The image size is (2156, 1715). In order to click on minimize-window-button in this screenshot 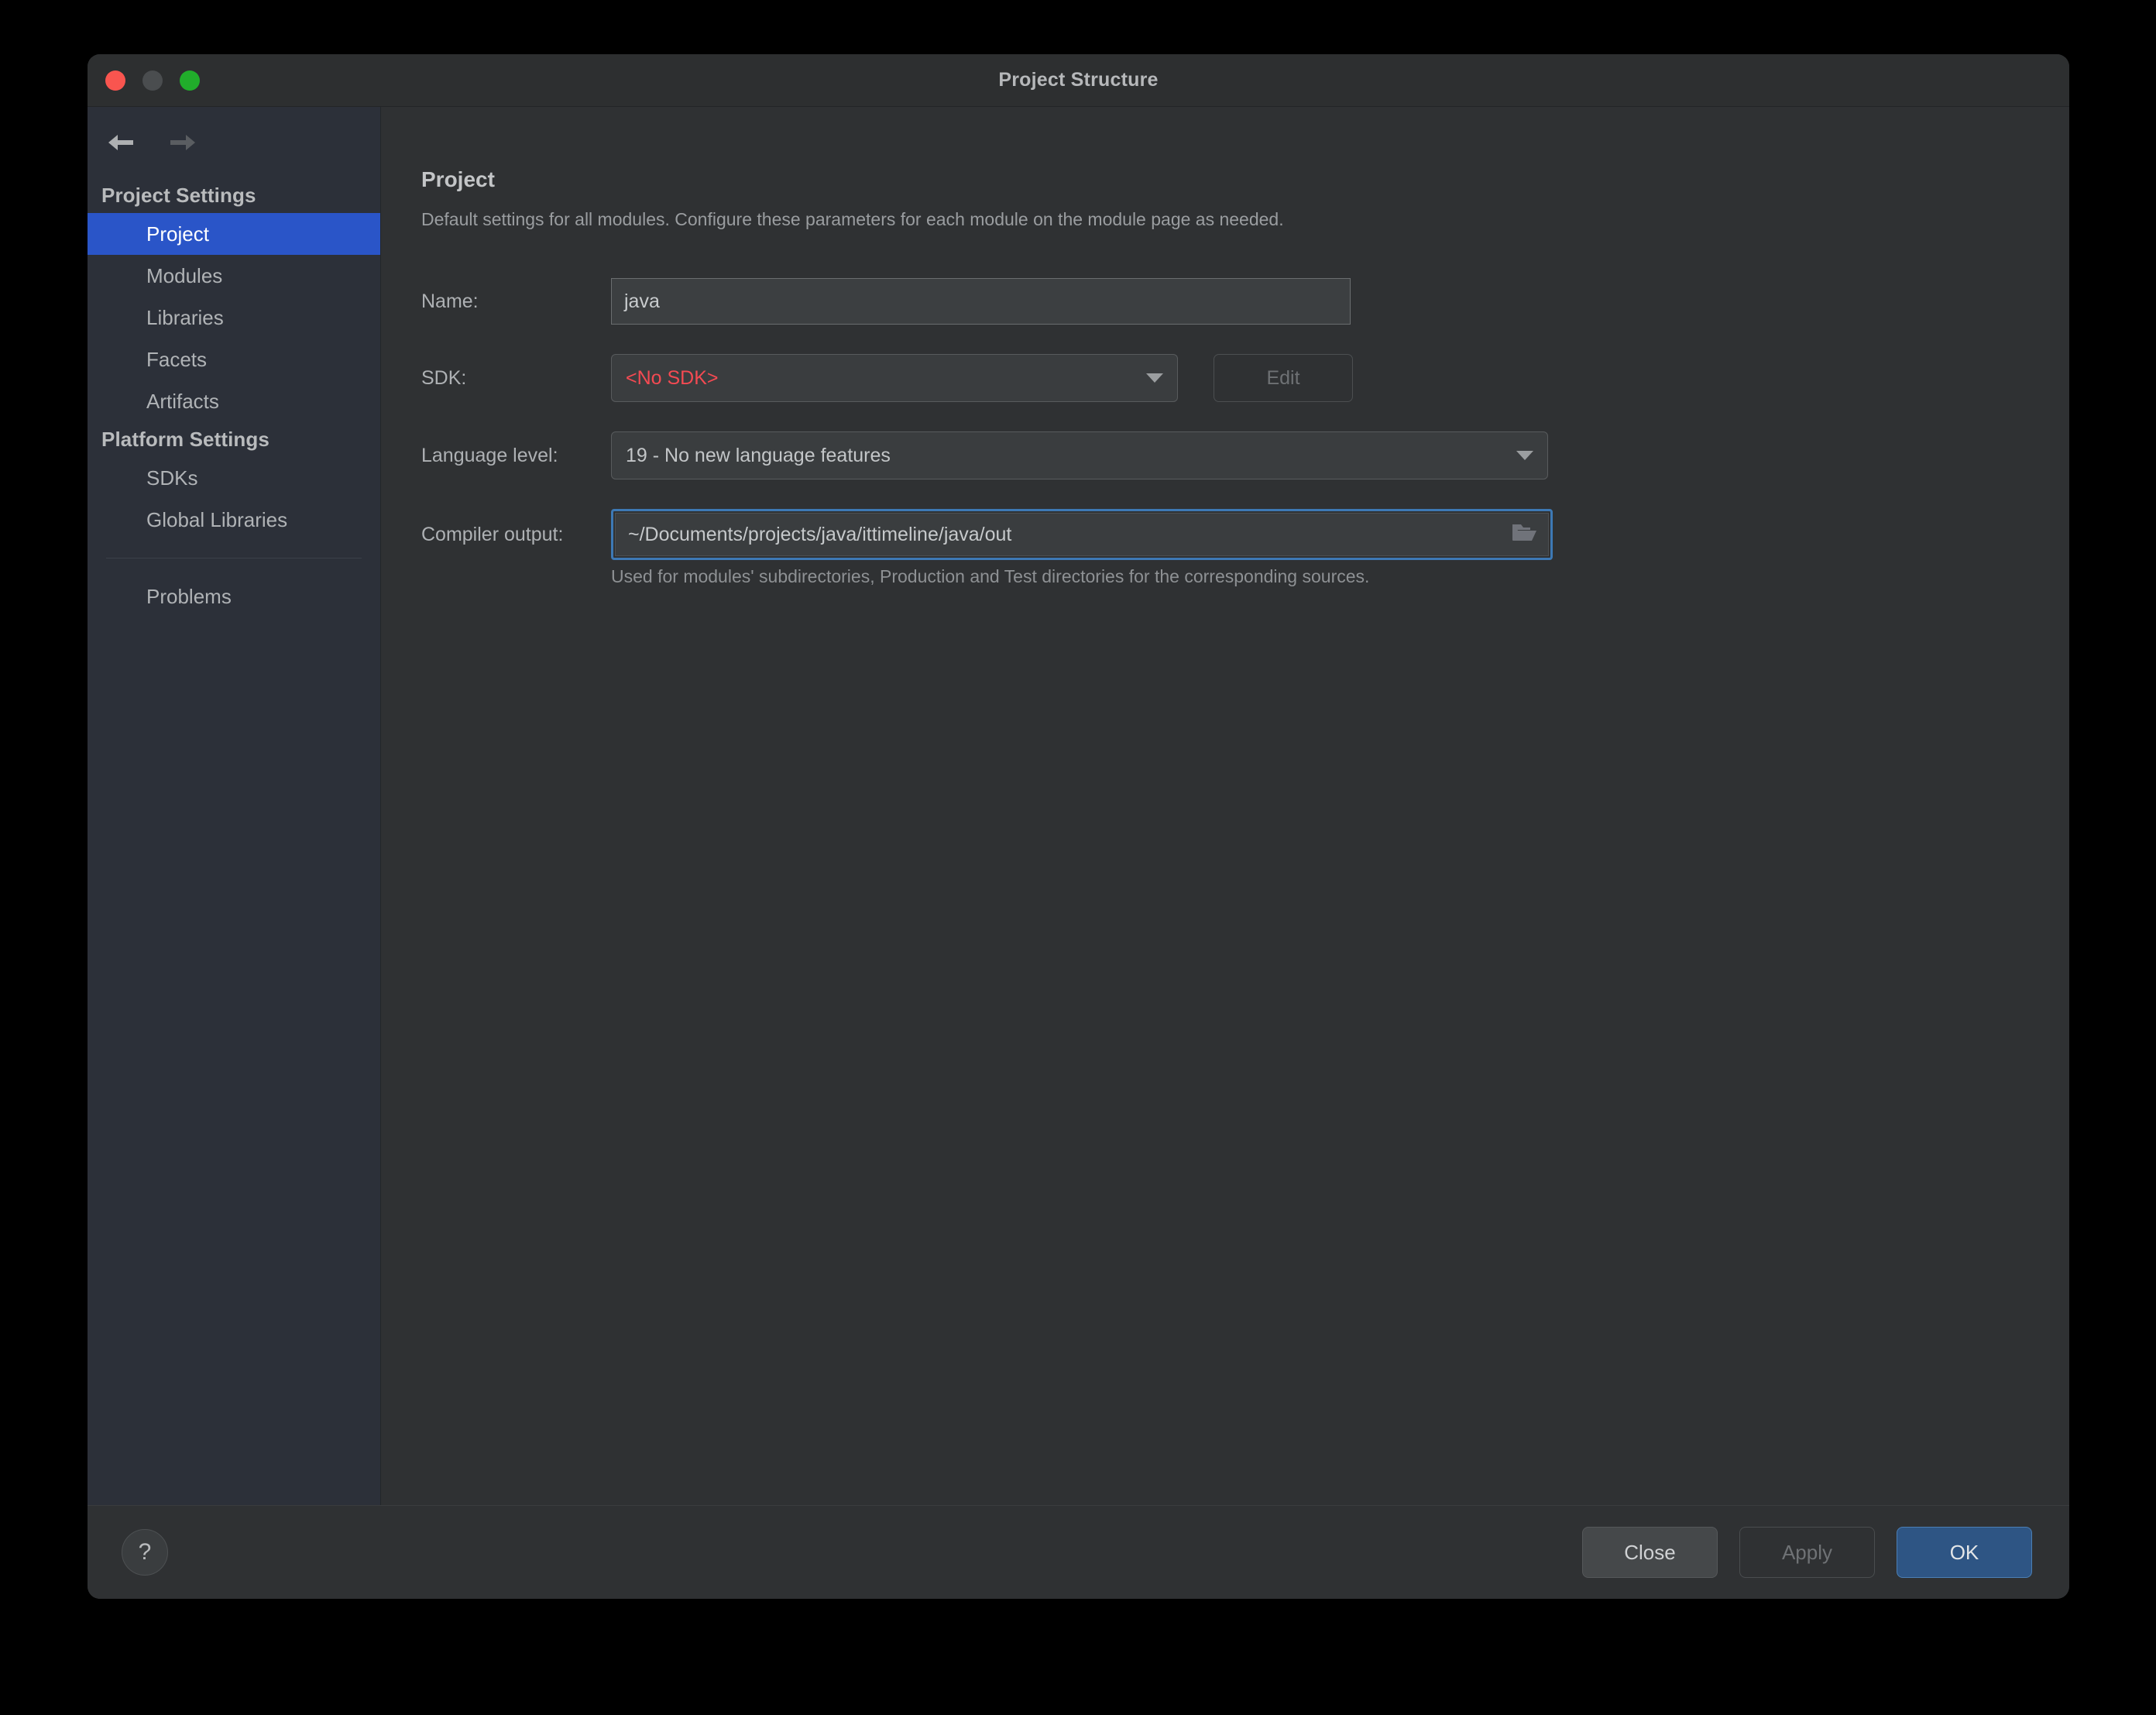, I will do `click(152, 80)`.